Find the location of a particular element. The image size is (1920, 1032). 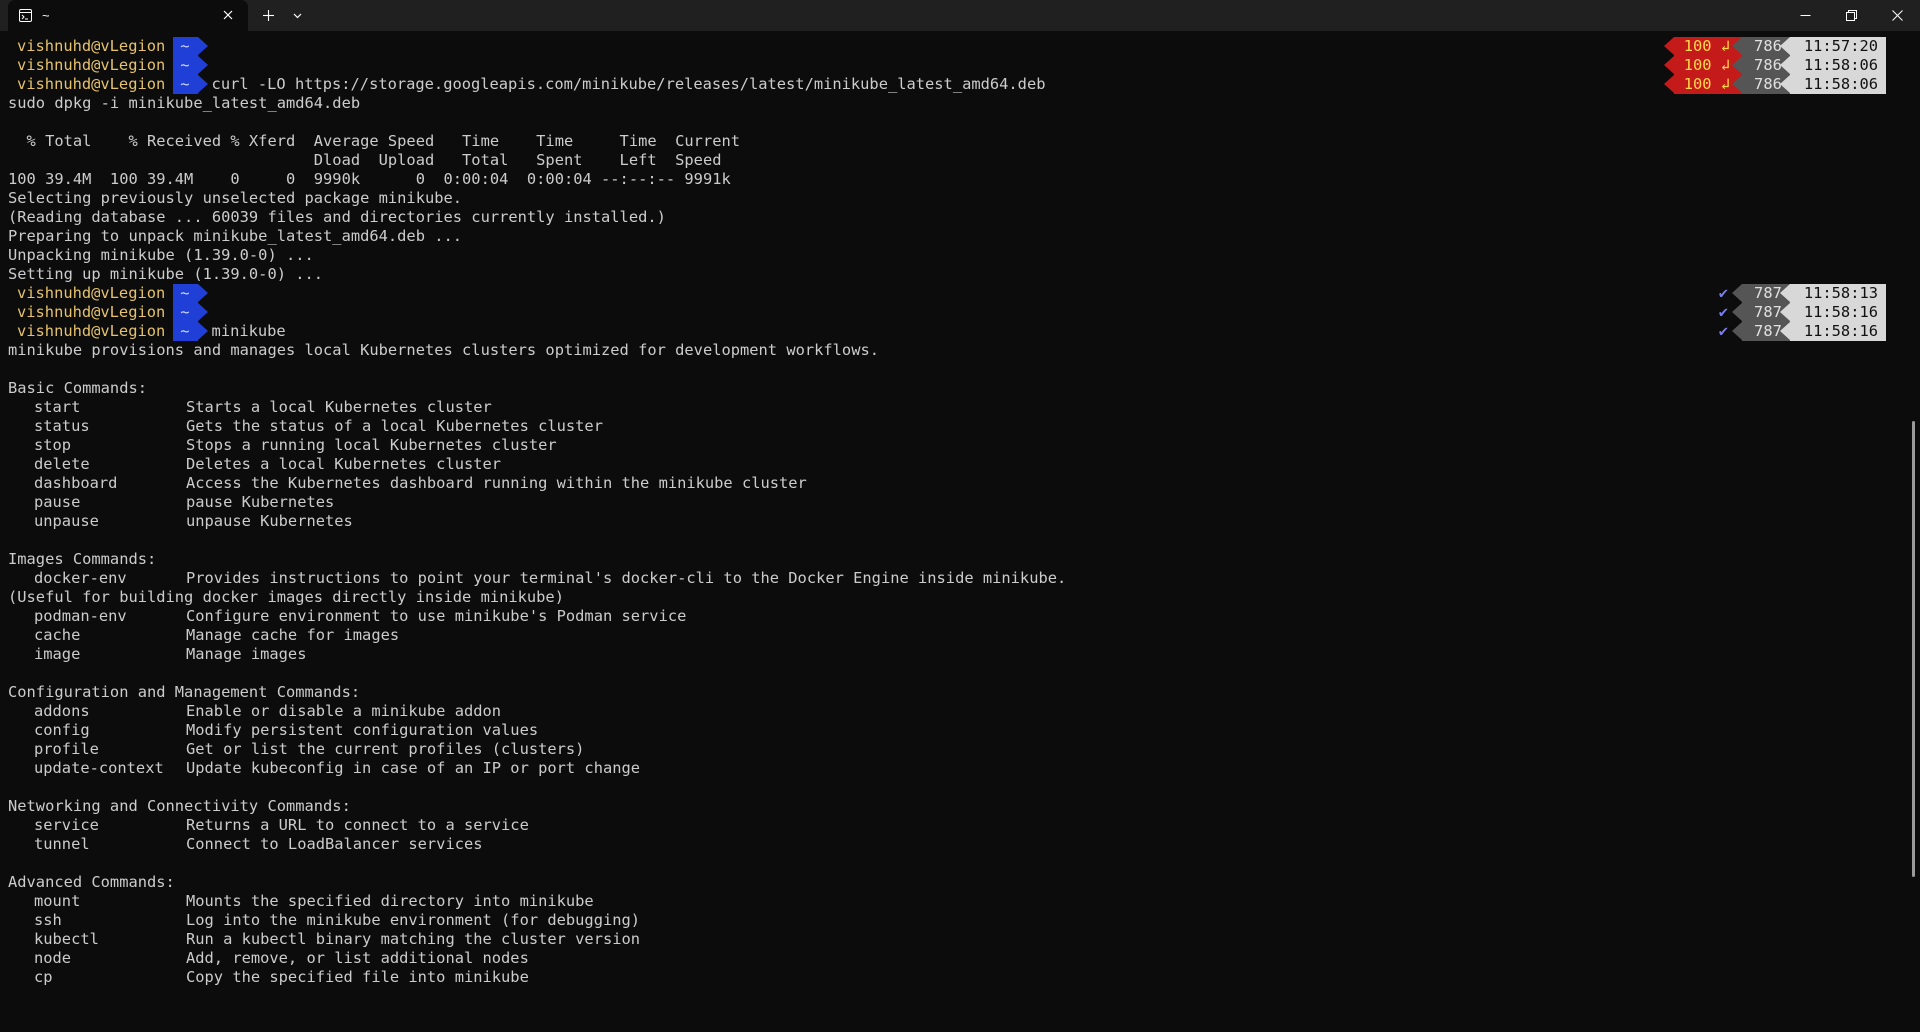

restore-button is located at coordinates (1851, 15).